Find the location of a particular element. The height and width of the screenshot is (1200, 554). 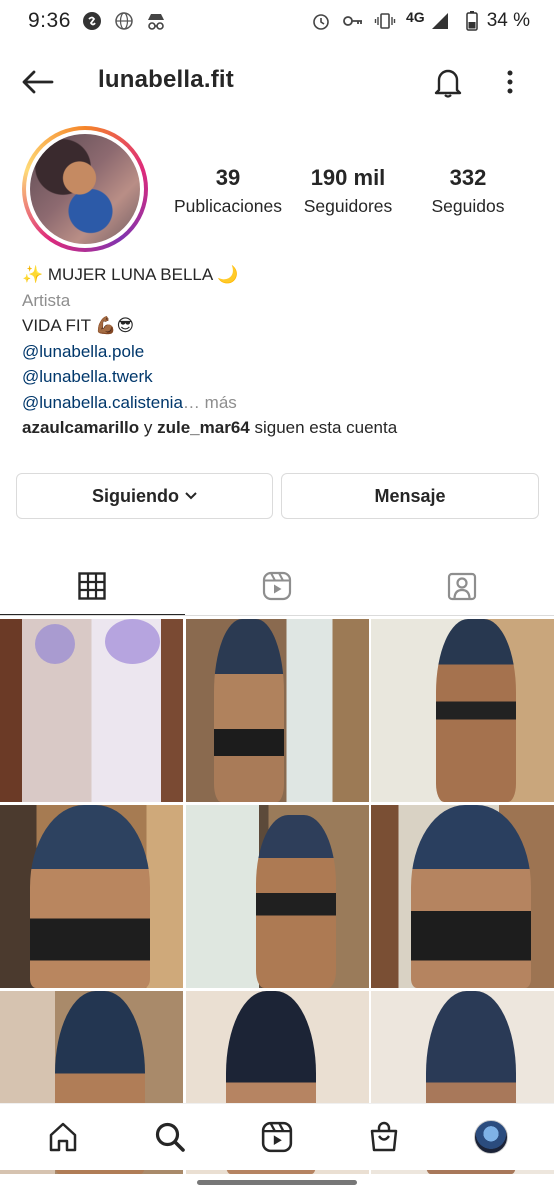

nav-reels is located at coordinates (277, 1137).